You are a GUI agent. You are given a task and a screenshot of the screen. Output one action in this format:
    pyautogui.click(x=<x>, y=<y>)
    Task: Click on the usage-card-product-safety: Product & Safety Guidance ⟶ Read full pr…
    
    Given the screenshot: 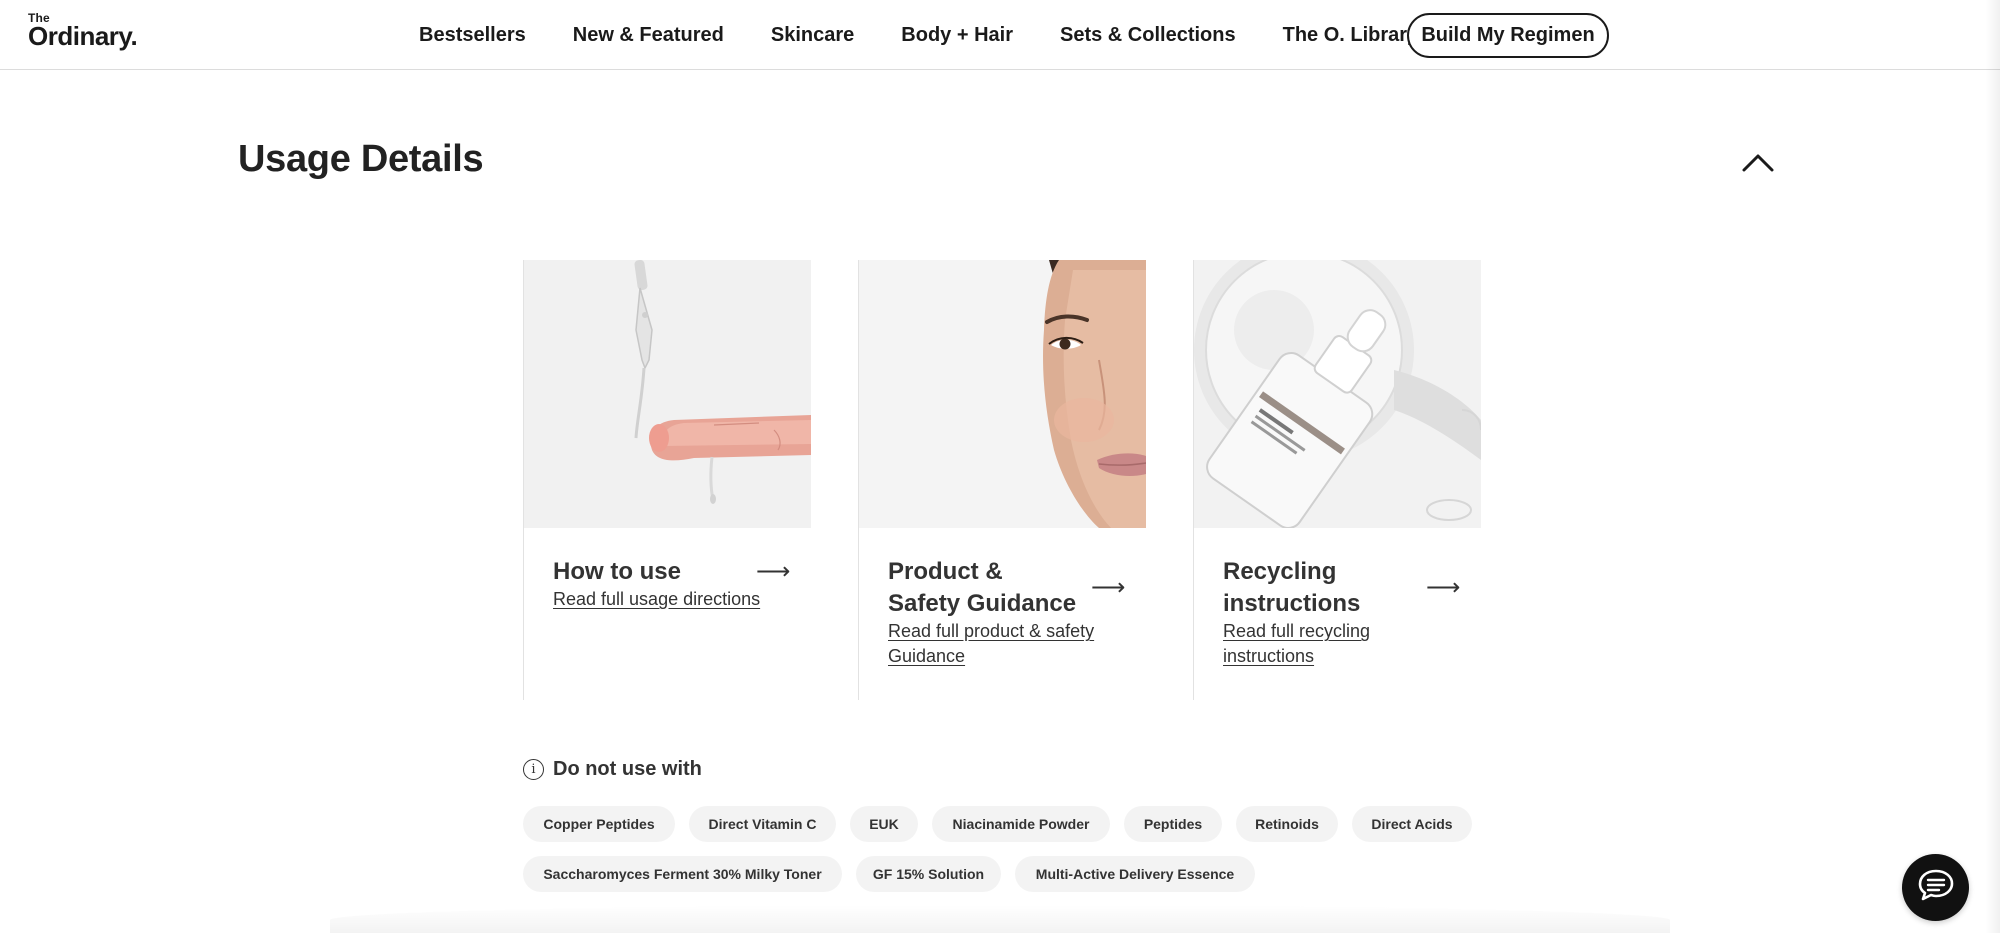 What is the action you would take?
    pyautogui.click(x=1002, y=480)
    